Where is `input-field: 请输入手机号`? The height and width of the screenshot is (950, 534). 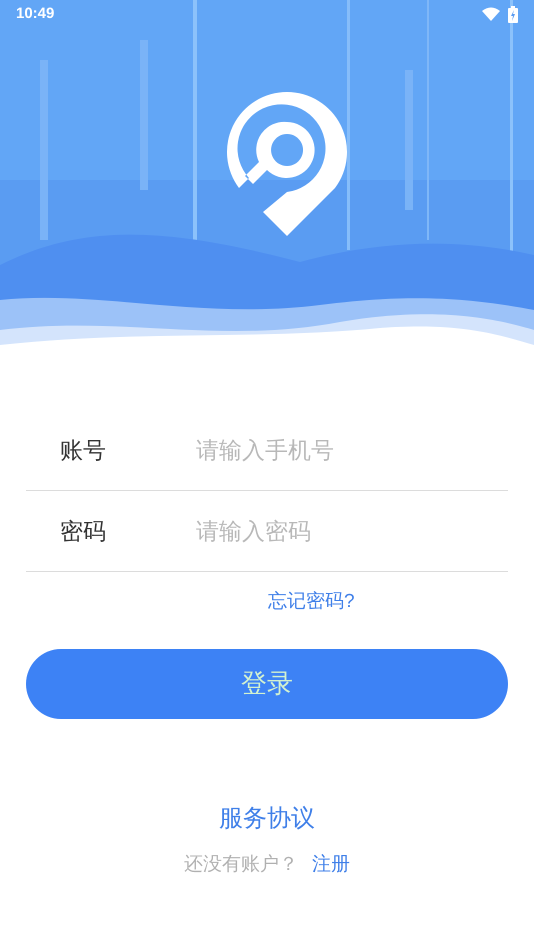 input-field: 请输入手机号 is located at coordinates (352, 450).